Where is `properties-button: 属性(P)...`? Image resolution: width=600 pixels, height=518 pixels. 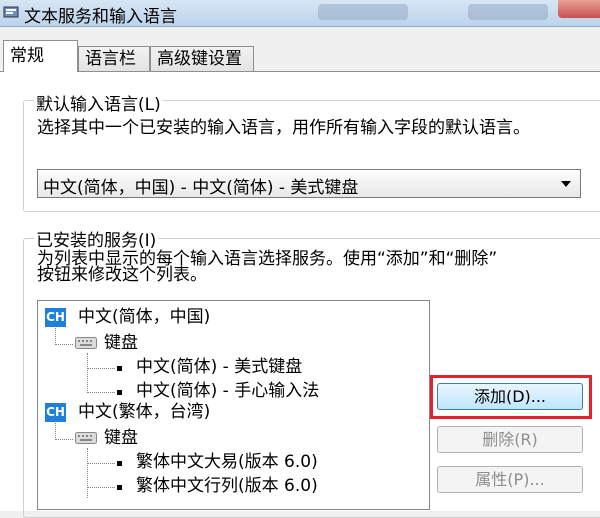
properties-button: 属性(P)... is located at coordinates (510, 479).